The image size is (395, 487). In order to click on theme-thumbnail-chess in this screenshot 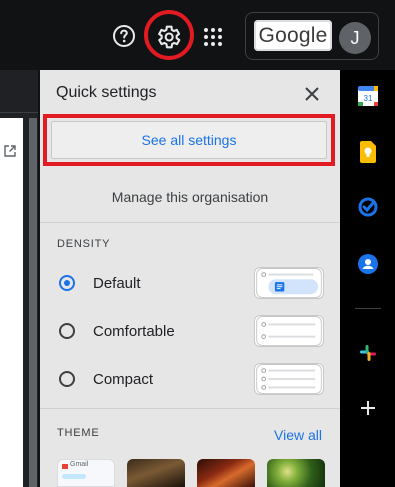, I will do `click(156, 473)`.